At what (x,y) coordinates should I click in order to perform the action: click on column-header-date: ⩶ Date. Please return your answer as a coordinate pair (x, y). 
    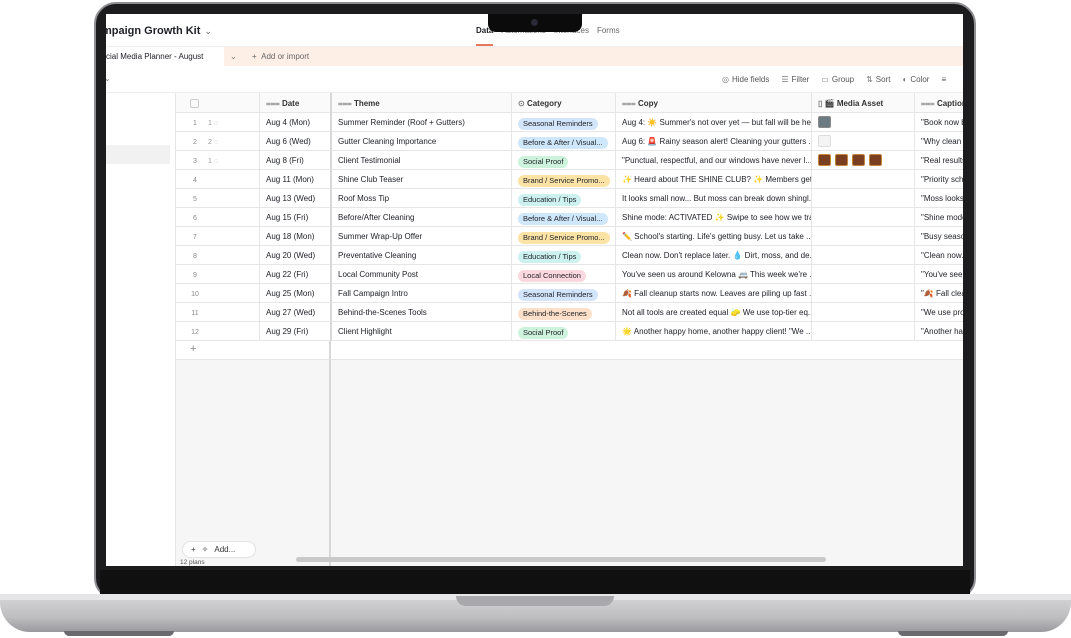
    Looking at the image, I should click on (296, 103).